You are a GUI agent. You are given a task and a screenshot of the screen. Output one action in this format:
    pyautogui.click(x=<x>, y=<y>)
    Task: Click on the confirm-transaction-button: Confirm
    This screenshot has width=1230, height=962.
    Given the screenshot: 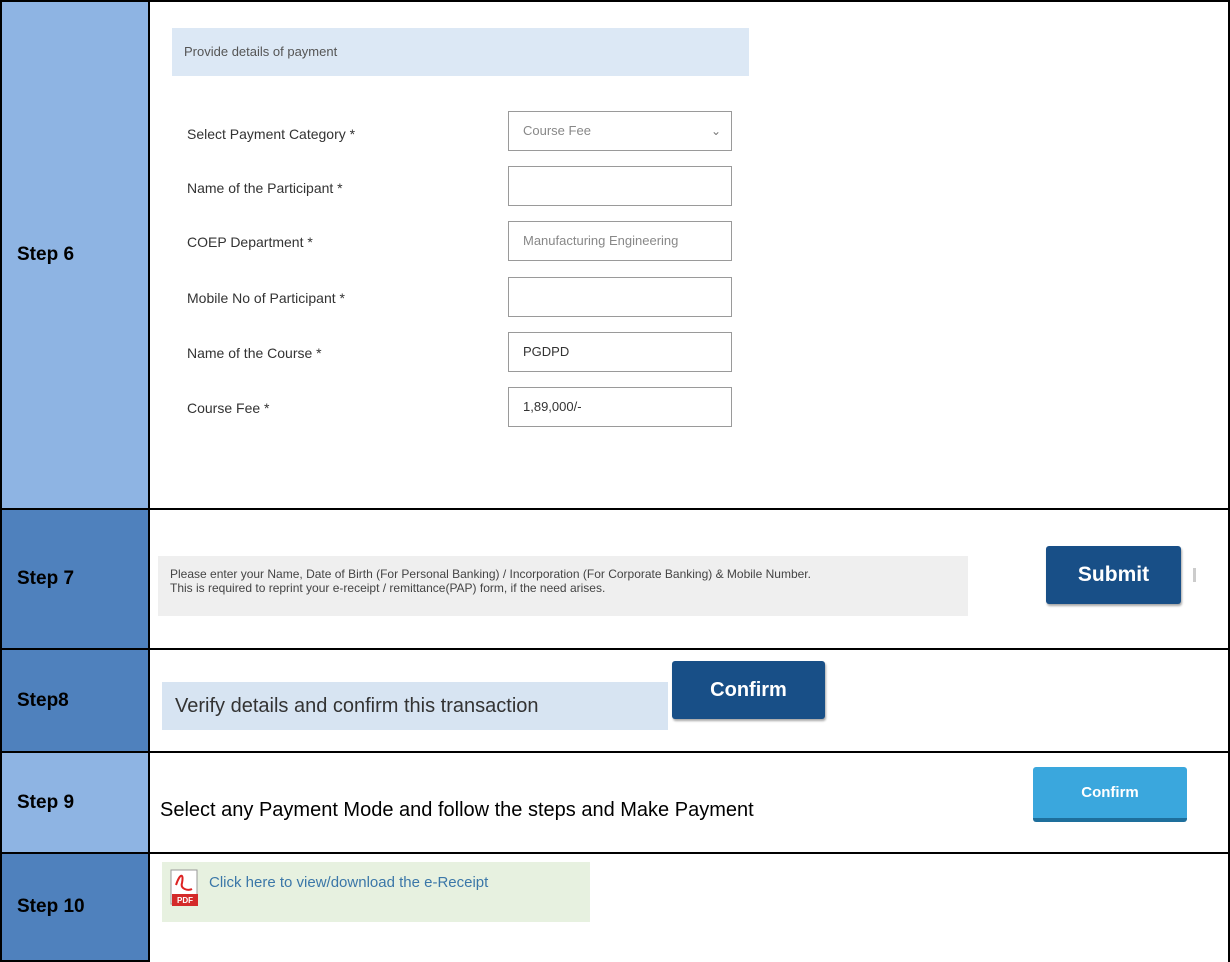 What is the action you would take?
    pyautogui.click(x=748, y=690)
    